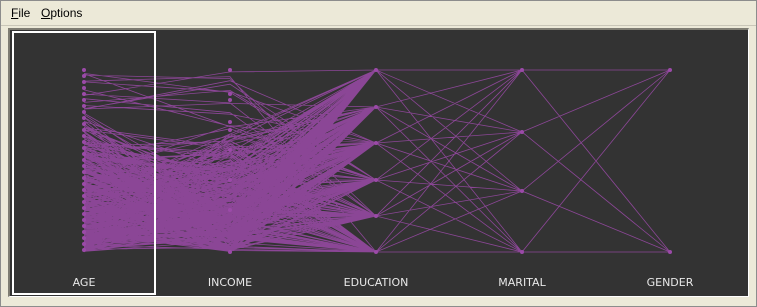  Describe the element at coordinates (66, 13) in the screenshot. I see `menu-options-label: ptions` at that location.